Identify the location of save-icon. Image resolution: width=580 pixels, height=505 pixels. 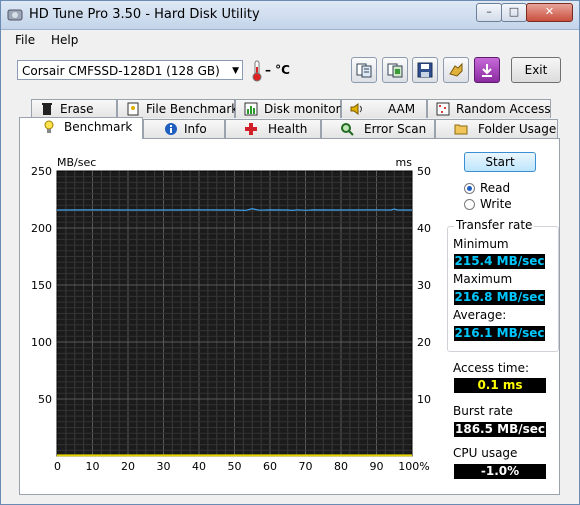
(425, 70).